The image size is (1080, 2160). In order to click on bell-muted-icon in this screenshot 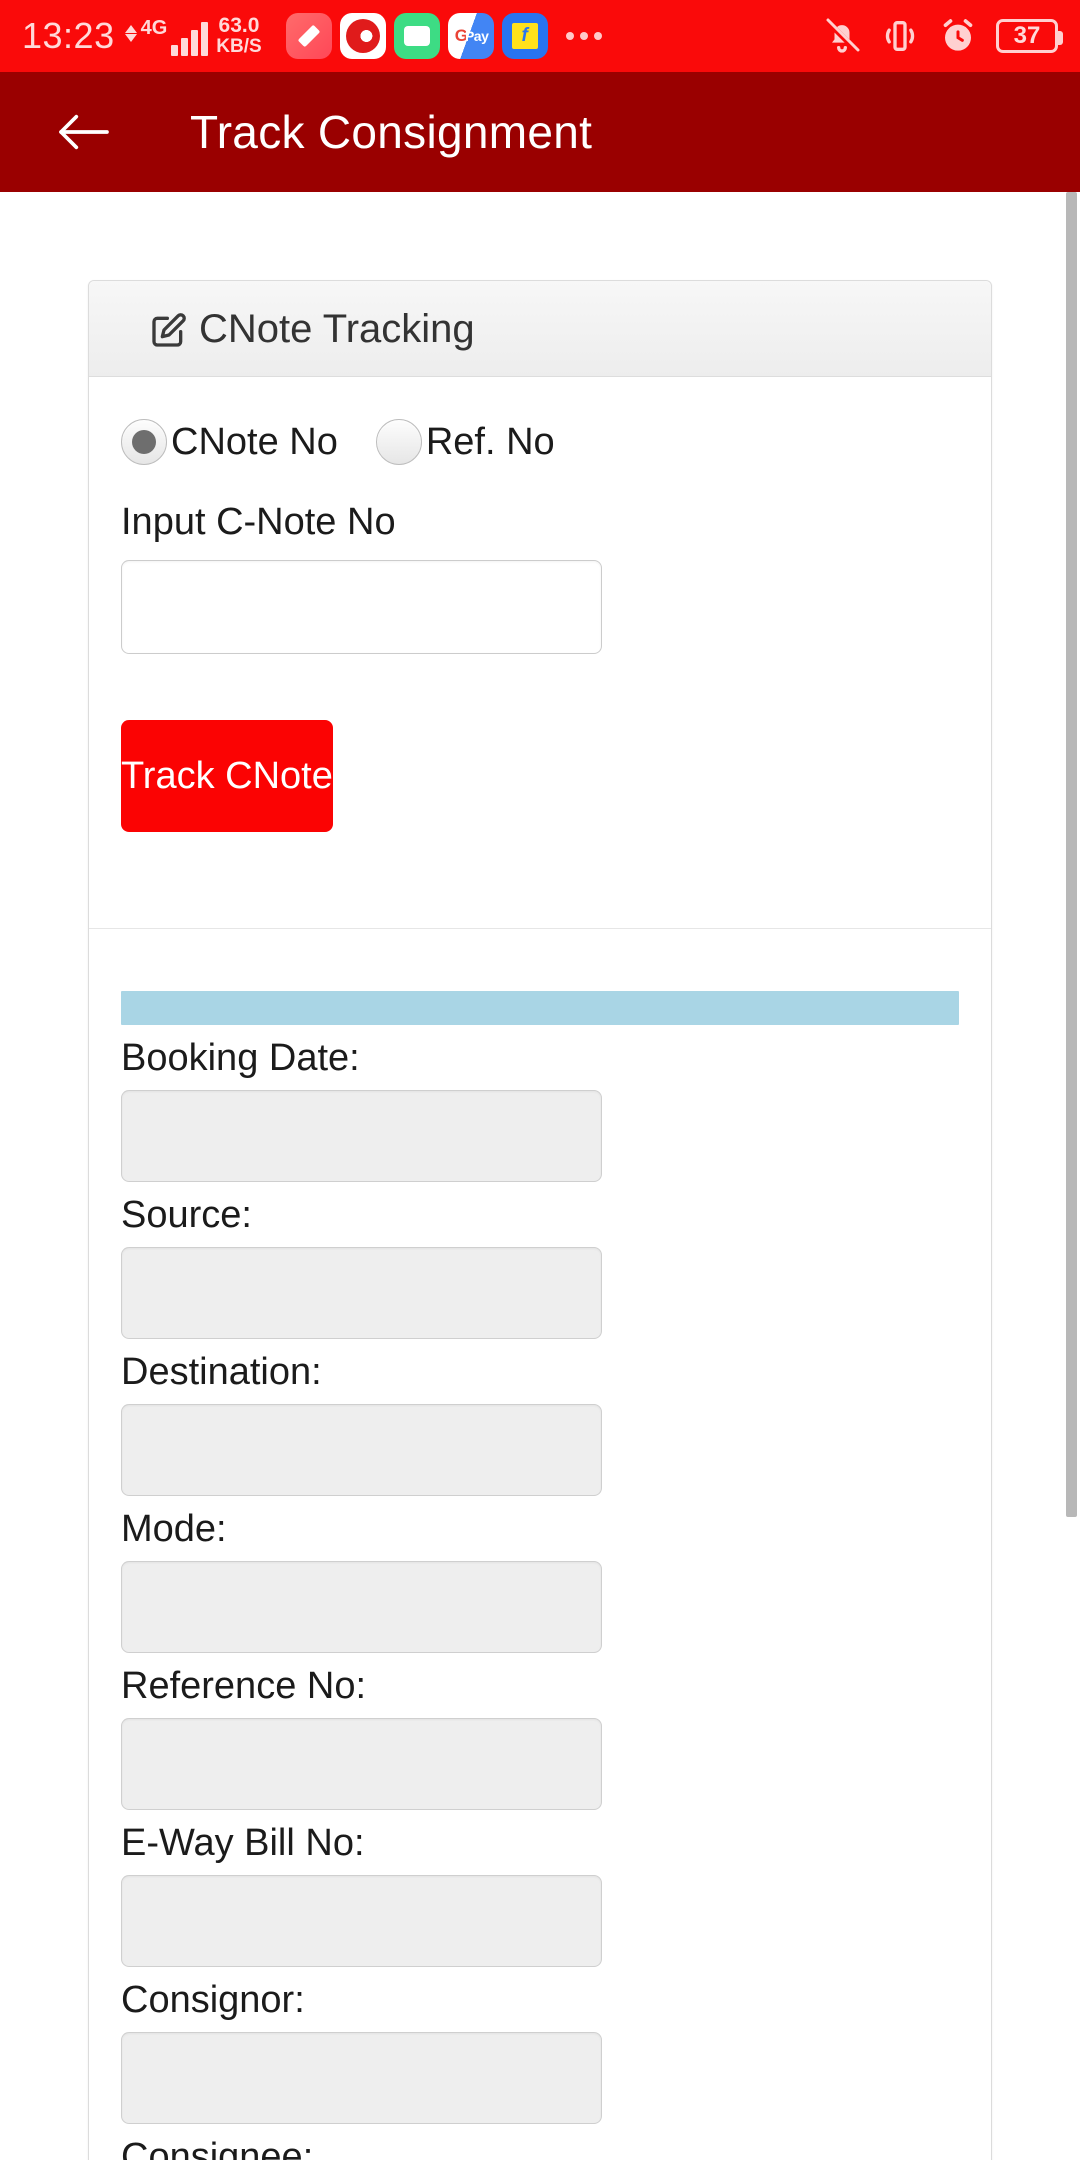, I will do `click(842, 36)`.